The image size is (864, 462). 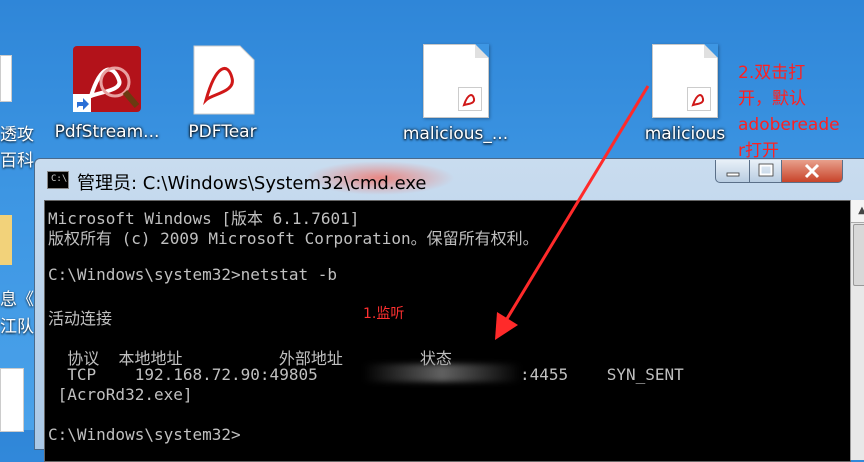 I want to click on console-line: C:\Windows\system32>netstat -b, so click(x=192, y=274).